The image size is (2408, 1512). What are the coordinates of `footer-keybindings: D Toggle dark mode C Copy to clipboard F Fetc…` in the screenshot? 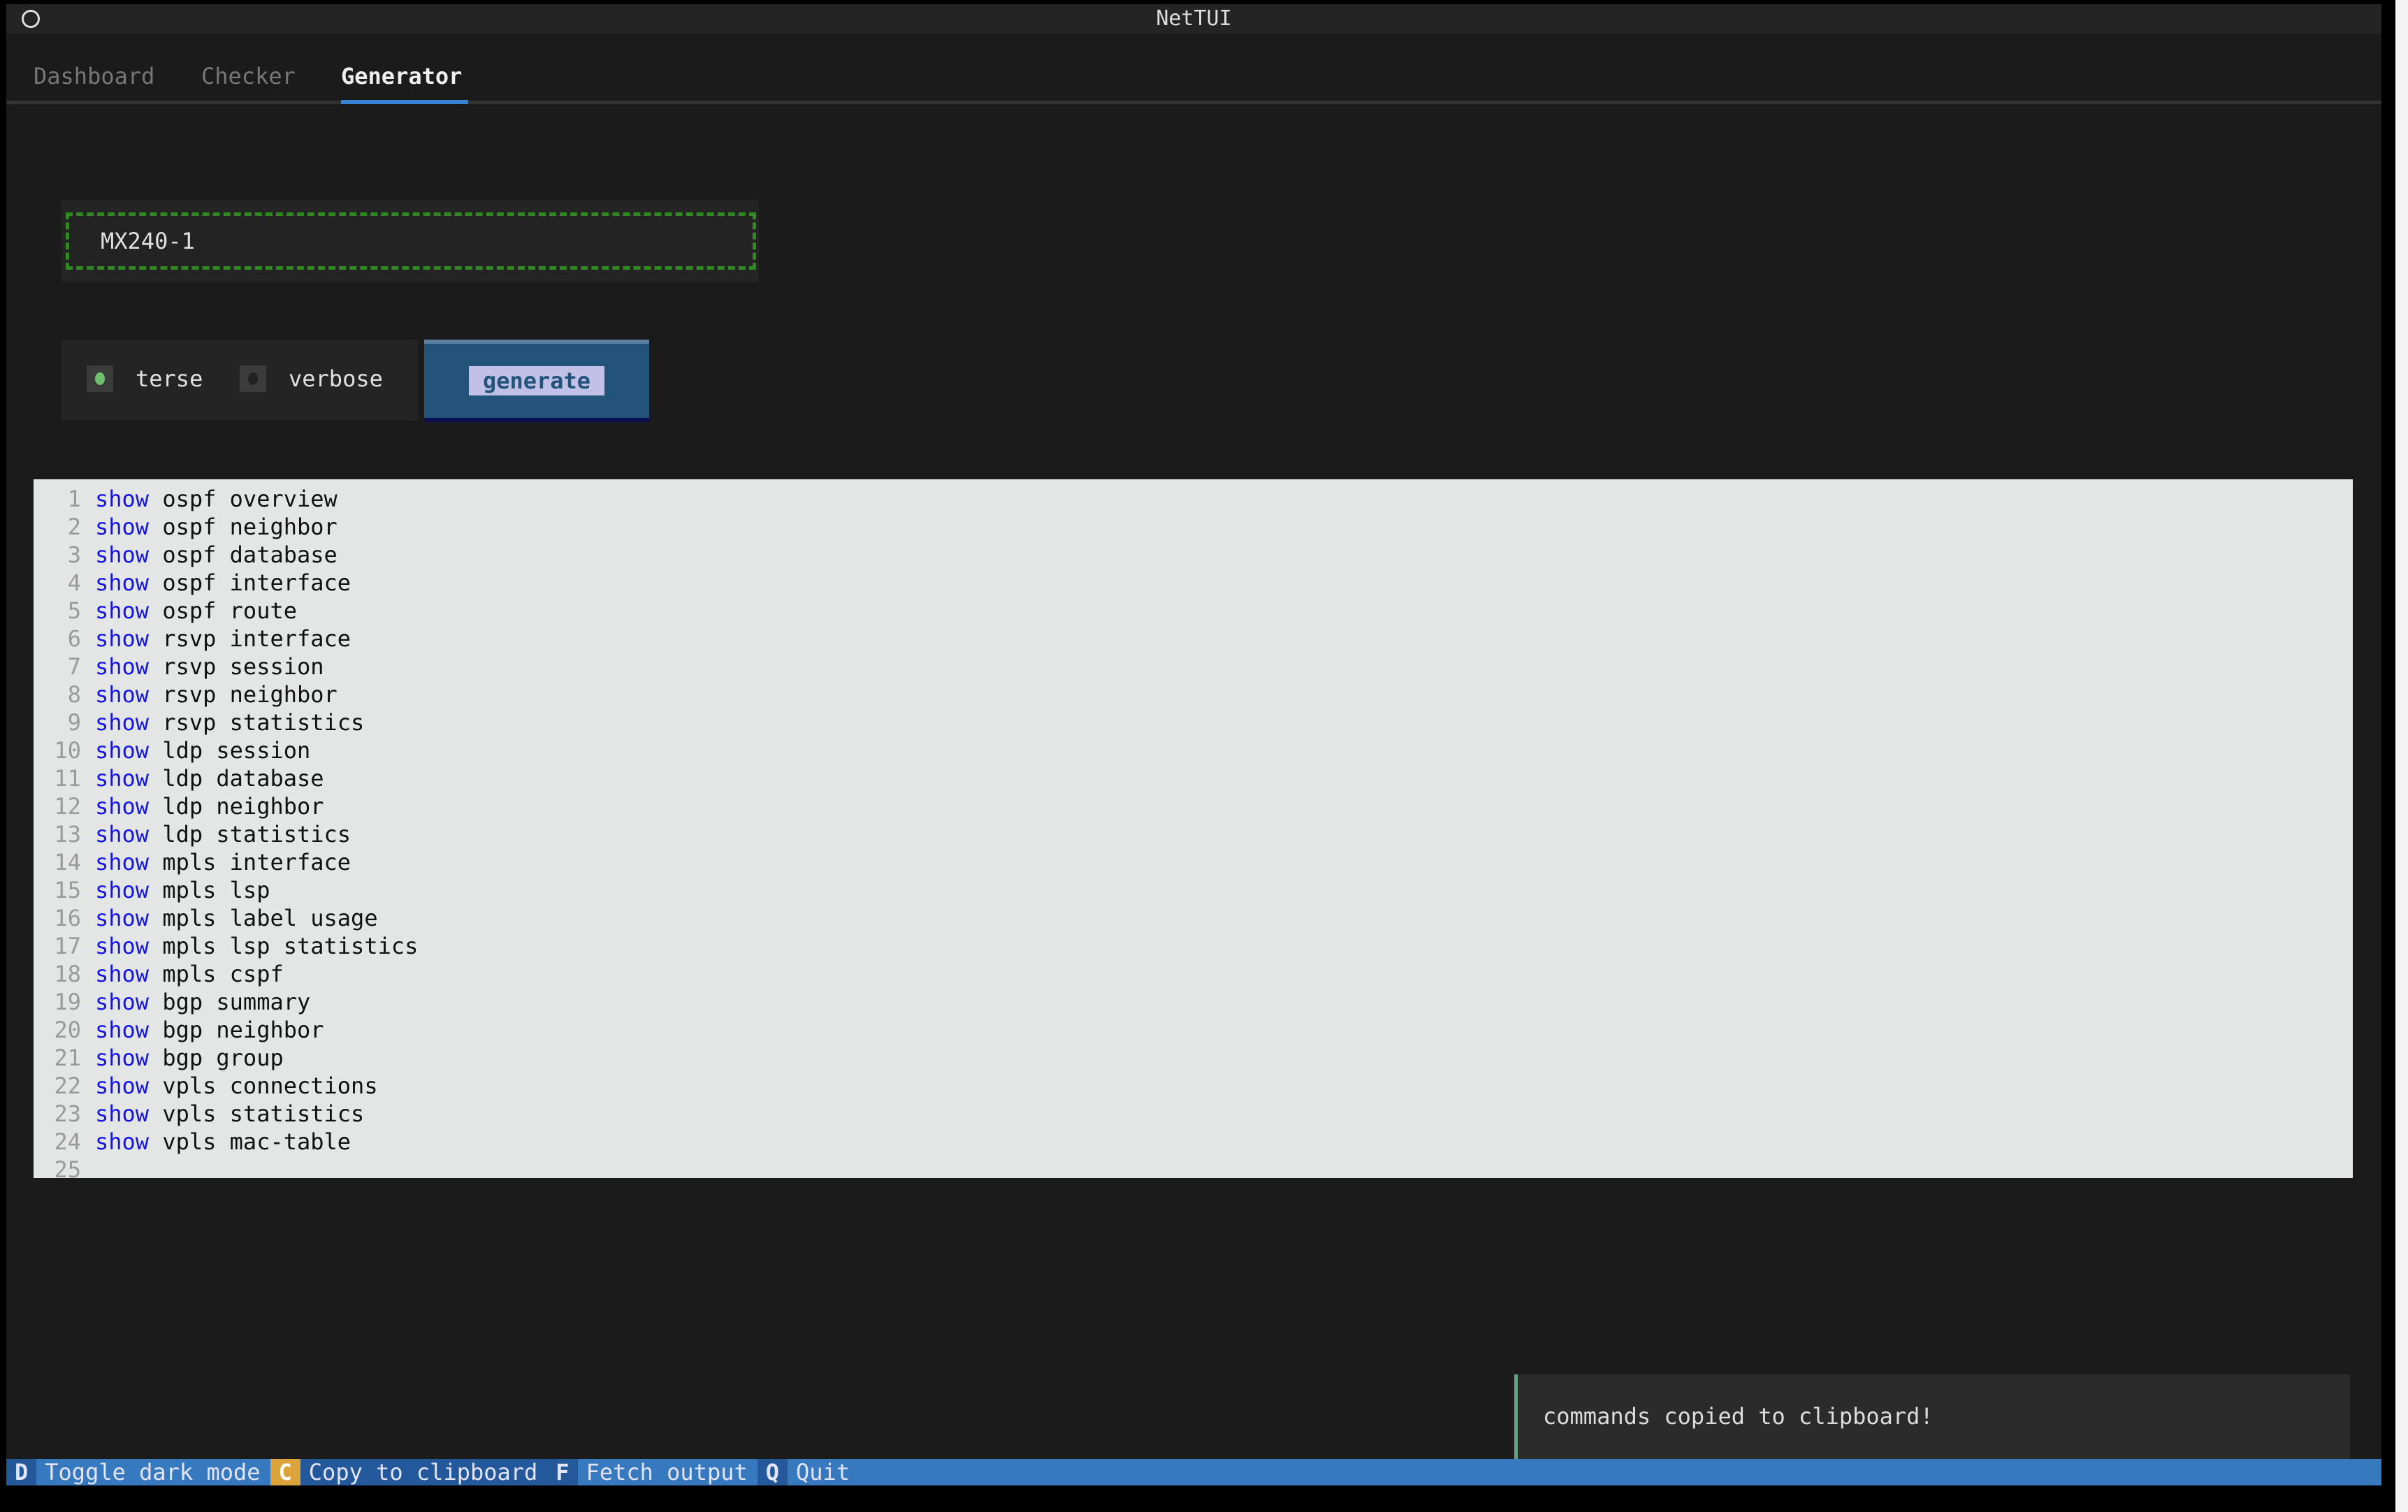 It's located at (1193, 1472).